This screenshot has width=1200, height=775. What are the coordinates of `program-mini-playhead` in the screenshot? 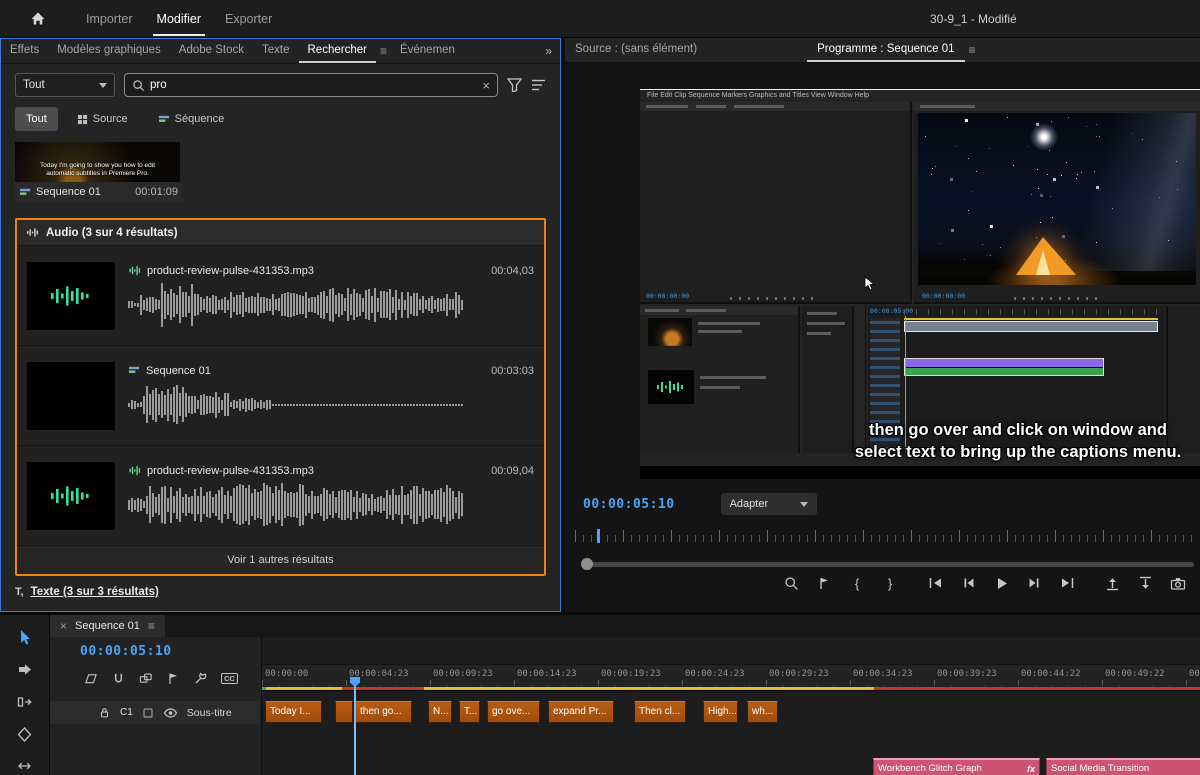 It's located at (598, 536).